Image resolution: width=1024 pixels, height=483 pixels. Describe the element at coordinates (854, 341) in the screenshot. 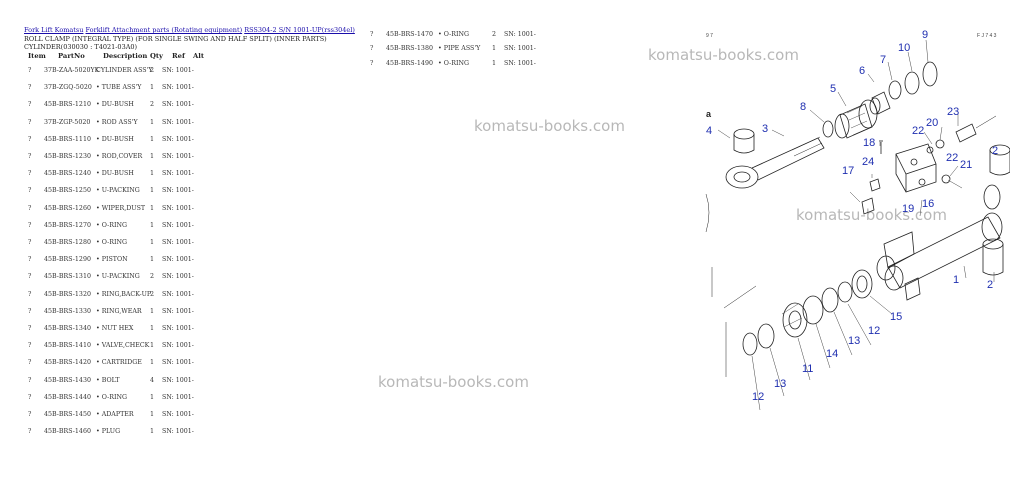

I see `callout-13: 13` at that location.